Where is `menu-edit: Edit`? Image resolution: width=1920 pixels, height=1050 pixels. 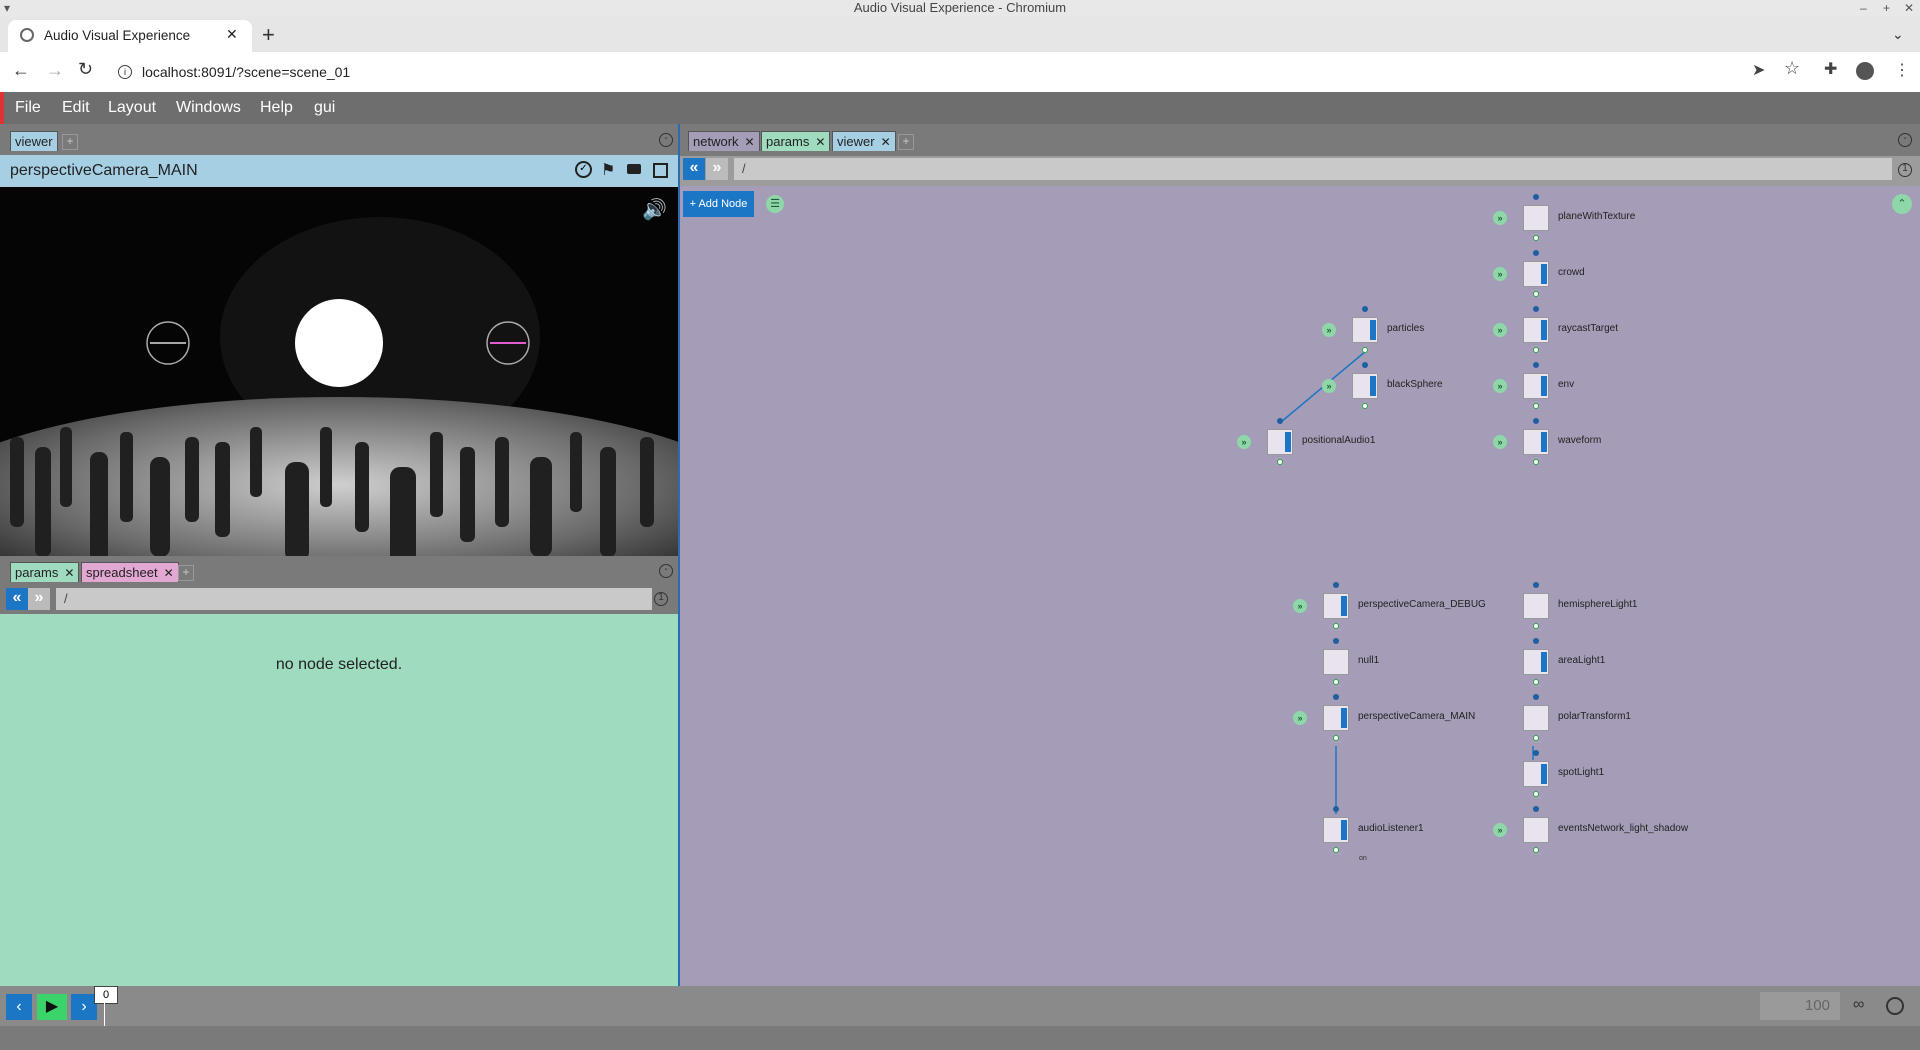
menu-edit: Edit is located at coordinates (76, 108).